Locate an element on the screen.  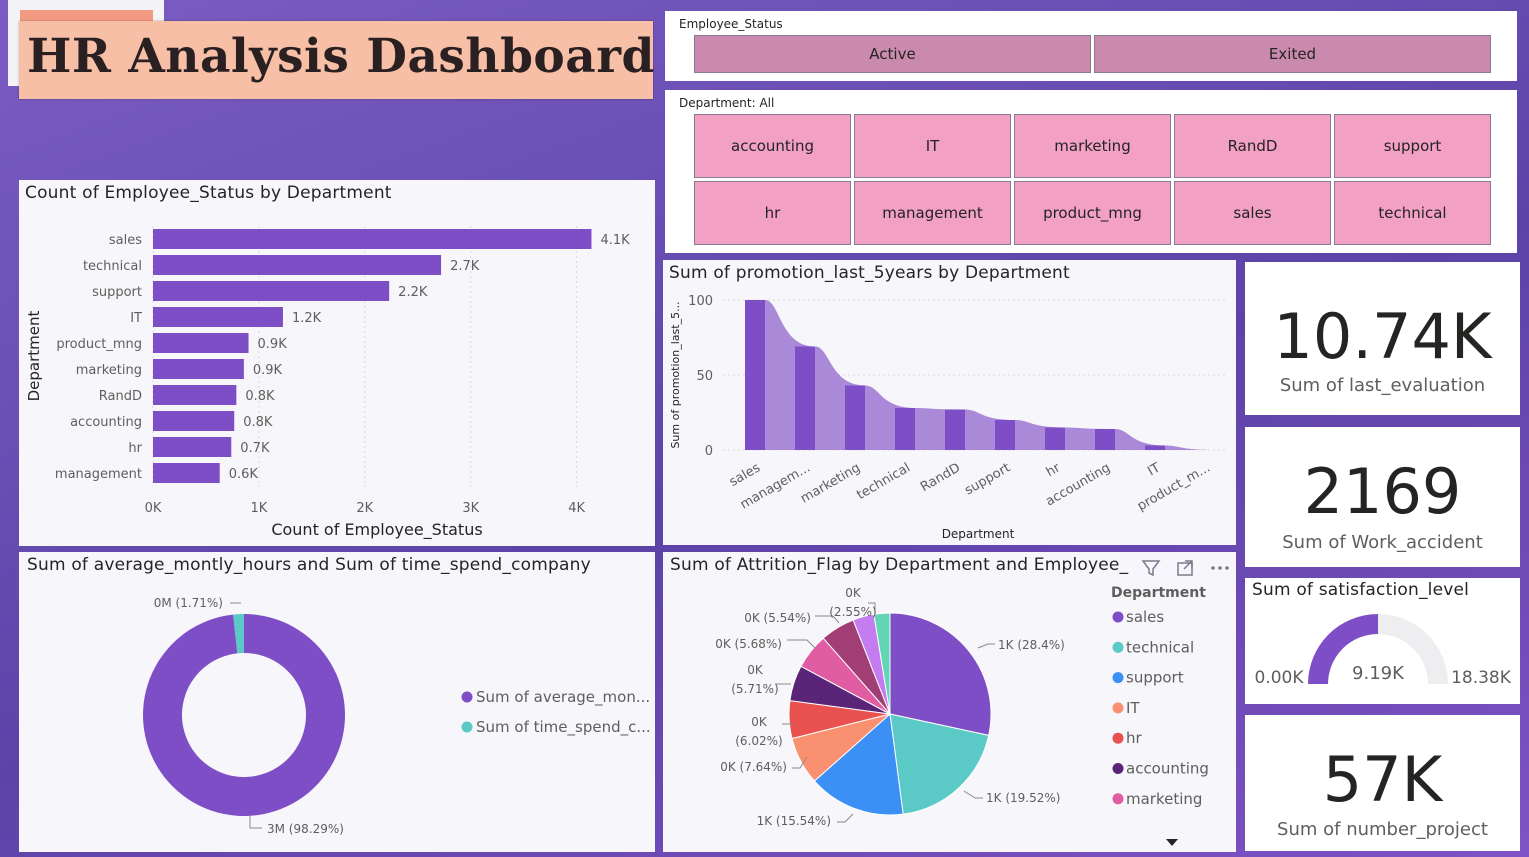
y-tick-label: marketing is located at coordinates (109, 370).